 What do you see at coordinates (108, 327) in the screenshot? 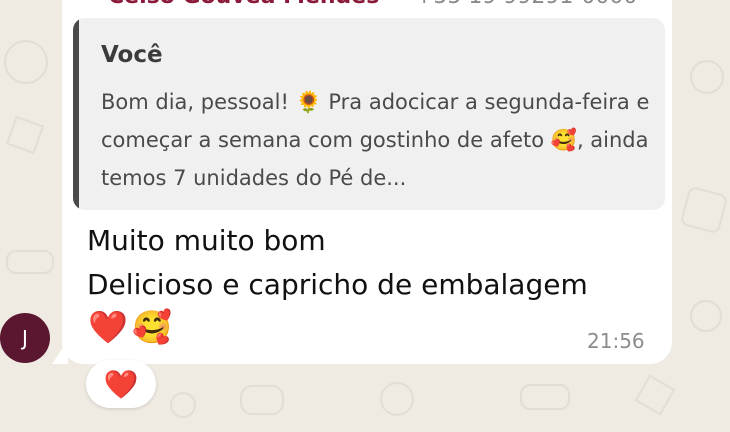
I see `heart-emoji: ❤️` at bounding box center [108, 327].